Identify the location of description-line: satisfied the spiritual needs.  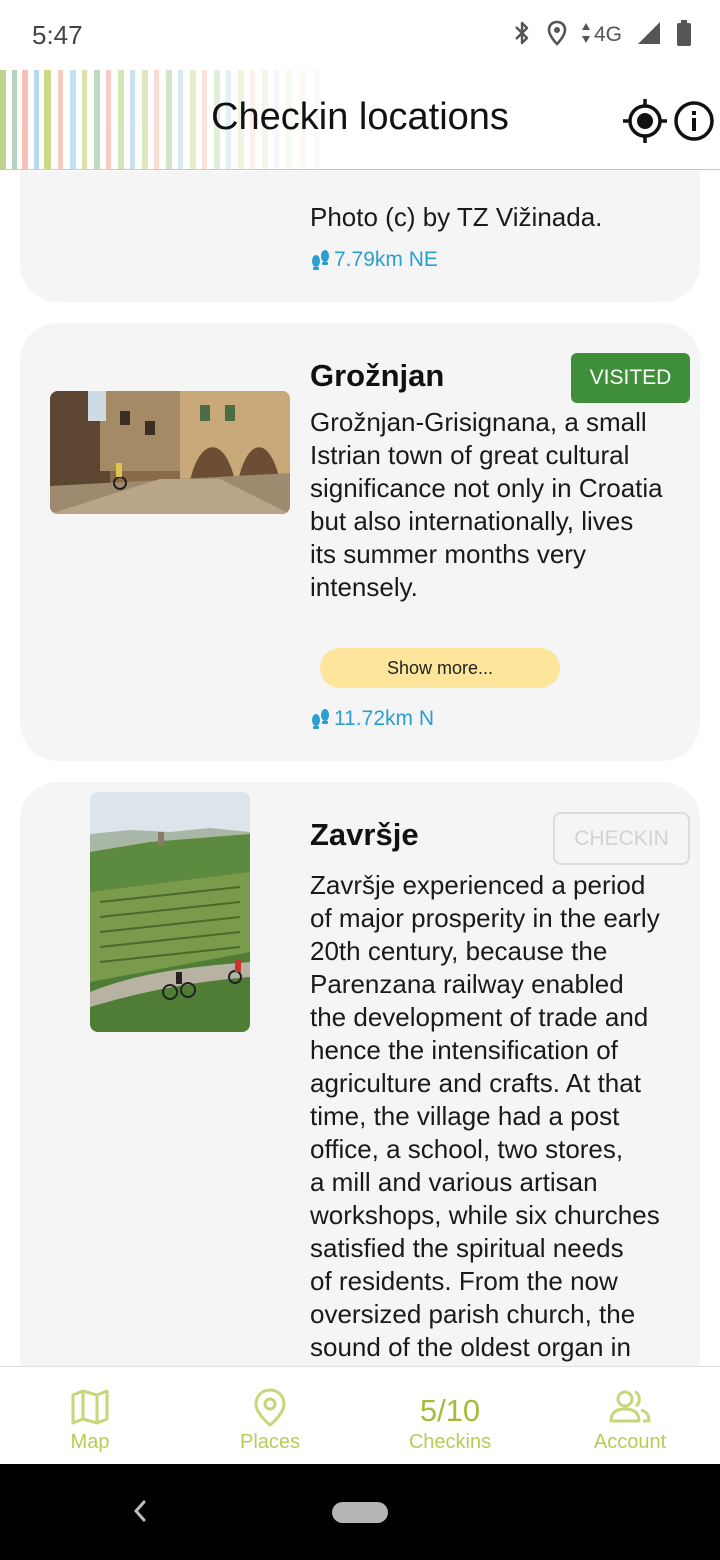
(467, 1248).